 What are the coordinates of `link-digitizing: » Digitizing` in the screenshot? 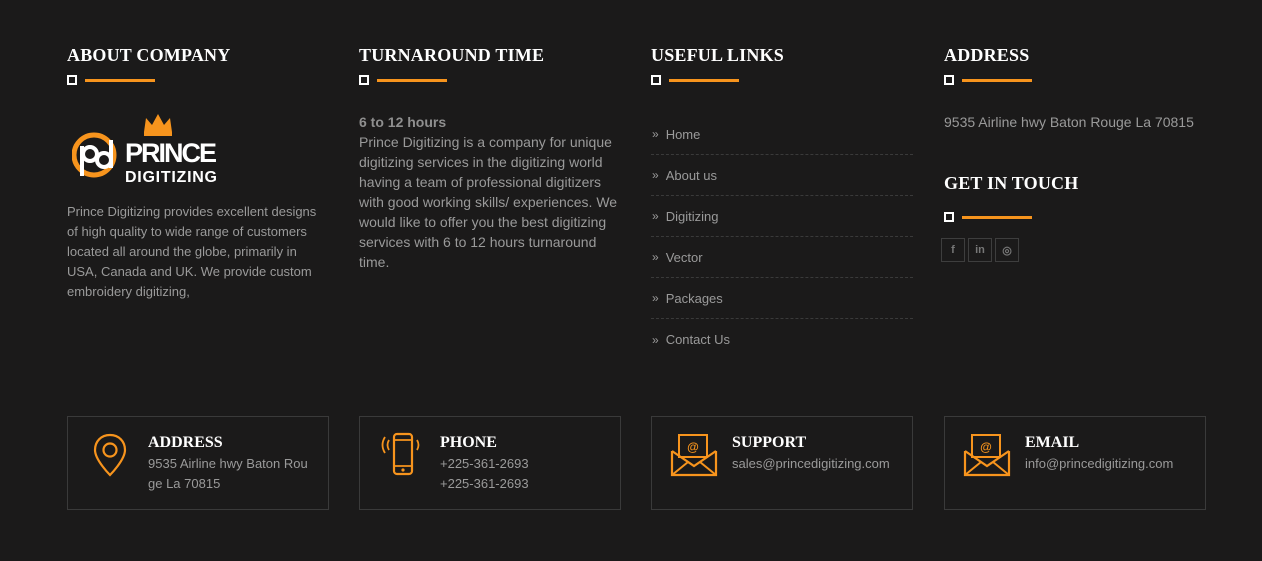 It's located at (782, 216).